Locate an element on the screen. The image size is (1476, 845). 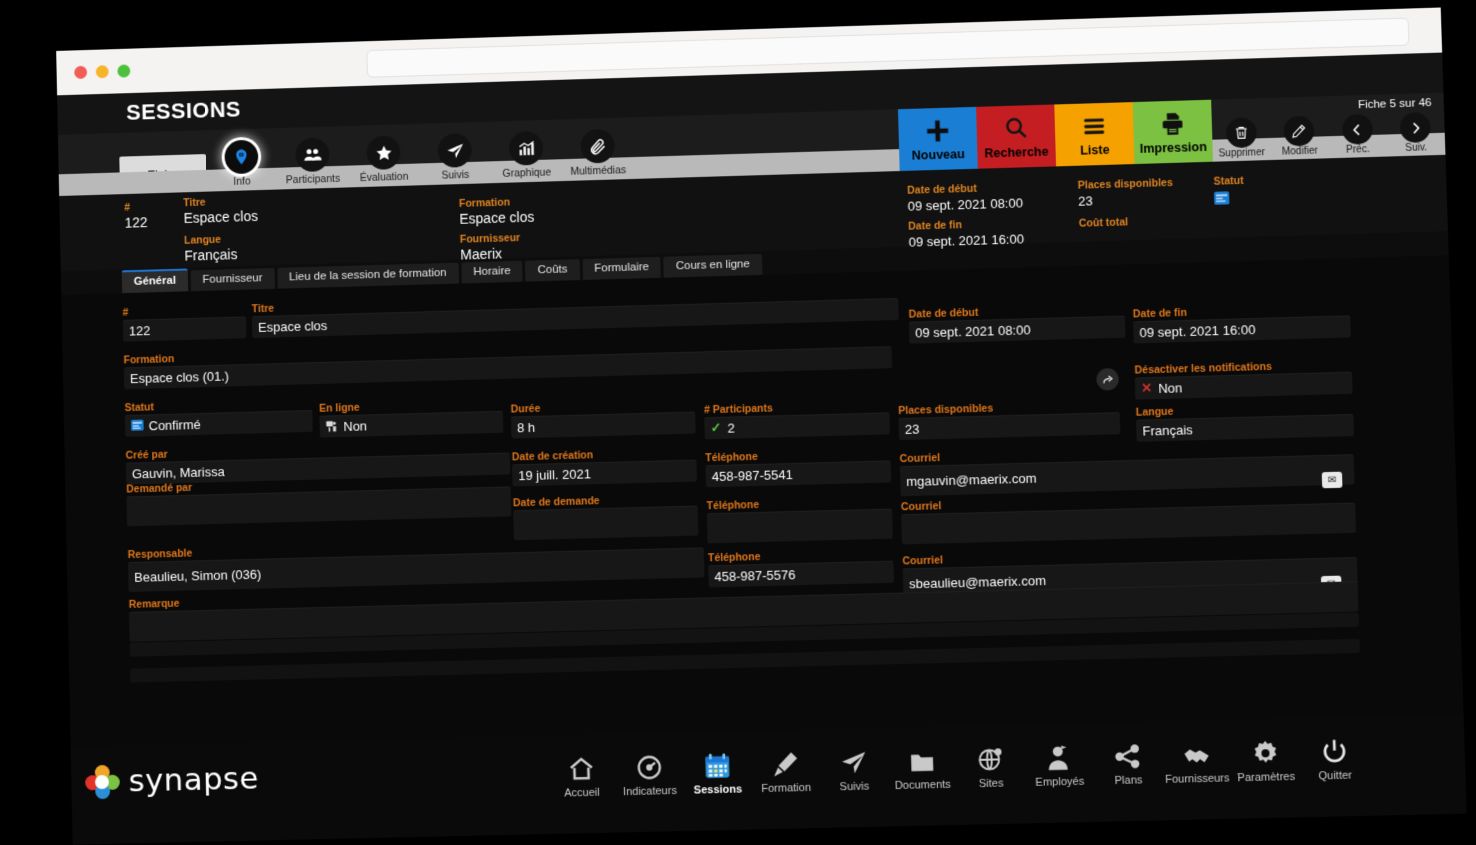
suivant-button: Suiv. is located at coordinates (1416, 134).